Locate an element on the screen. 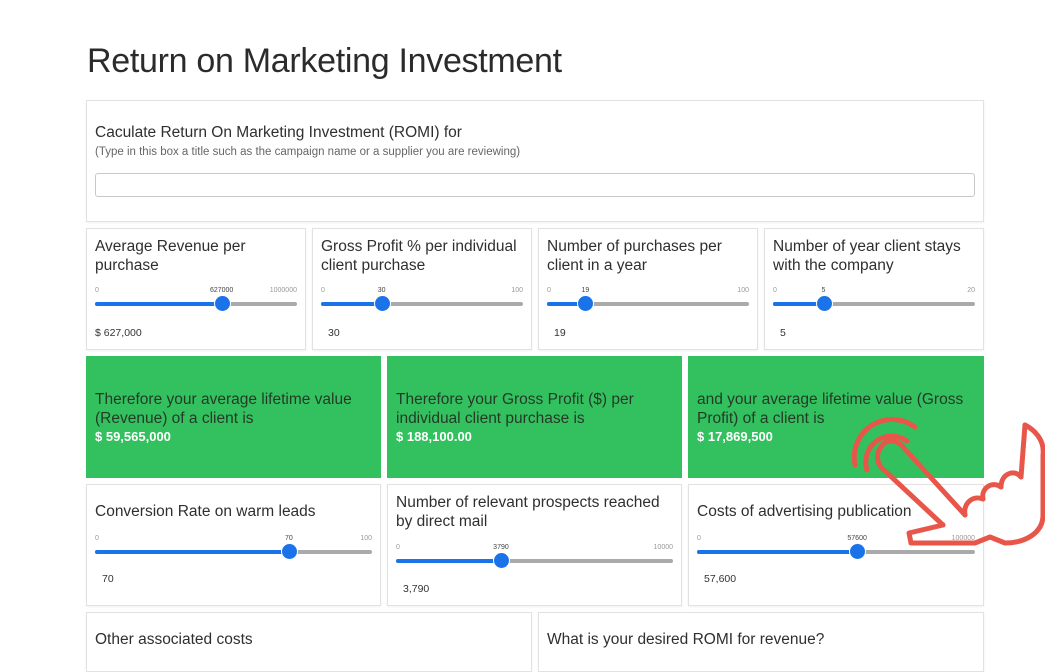 This screenshot has width=1050, height=672. page-title: Return on Marketing Investment is located at coordinates (324, 61).